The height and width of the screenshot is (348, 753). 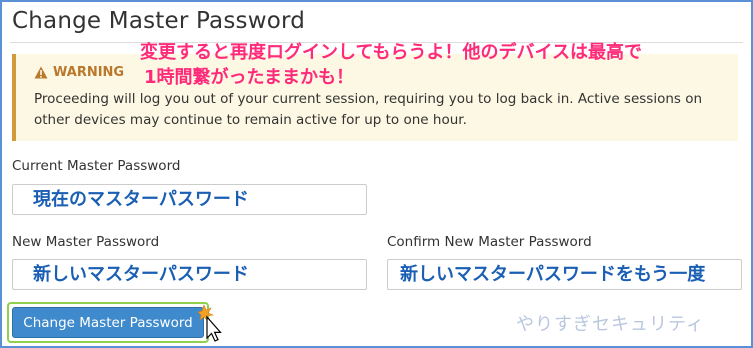 What do you see at coordinates (249, 77) in the screenshot?
I see `annotation-line-2: 1時間繋がったままかも！` at bounding box center [249, 77].